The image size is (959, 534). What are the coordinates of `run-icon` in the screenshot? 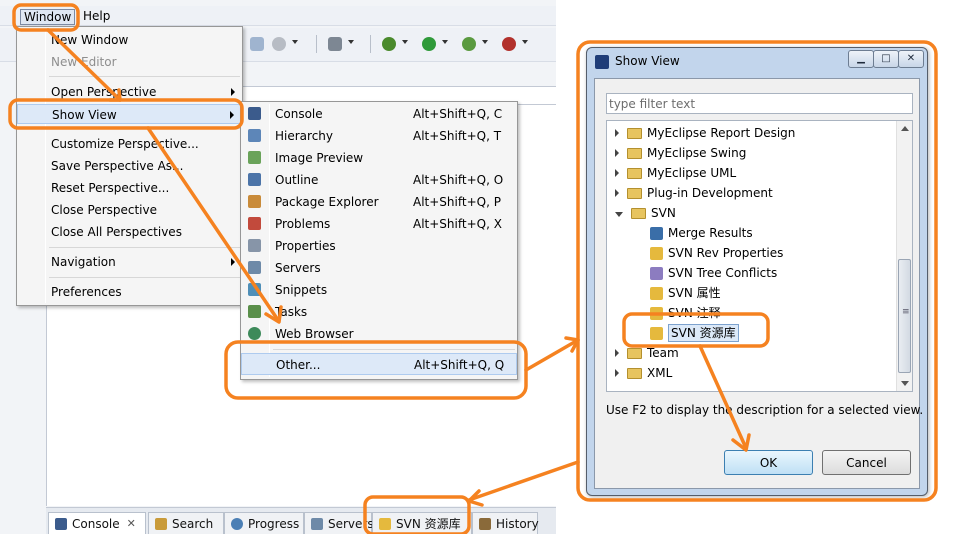 It's located at (429, 44).